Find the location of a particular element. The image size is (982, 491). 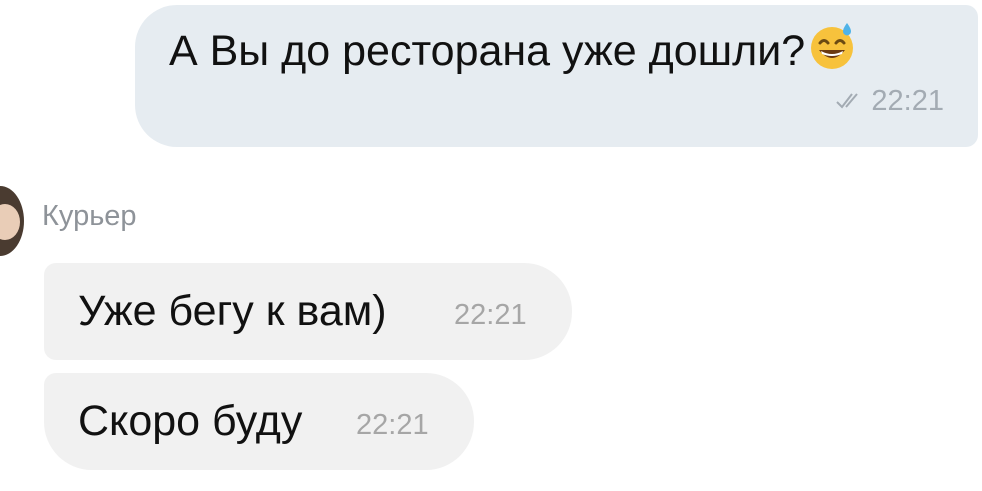

incoming-message-text: Уже бегу к вам) is located at coordinates (232, 311).